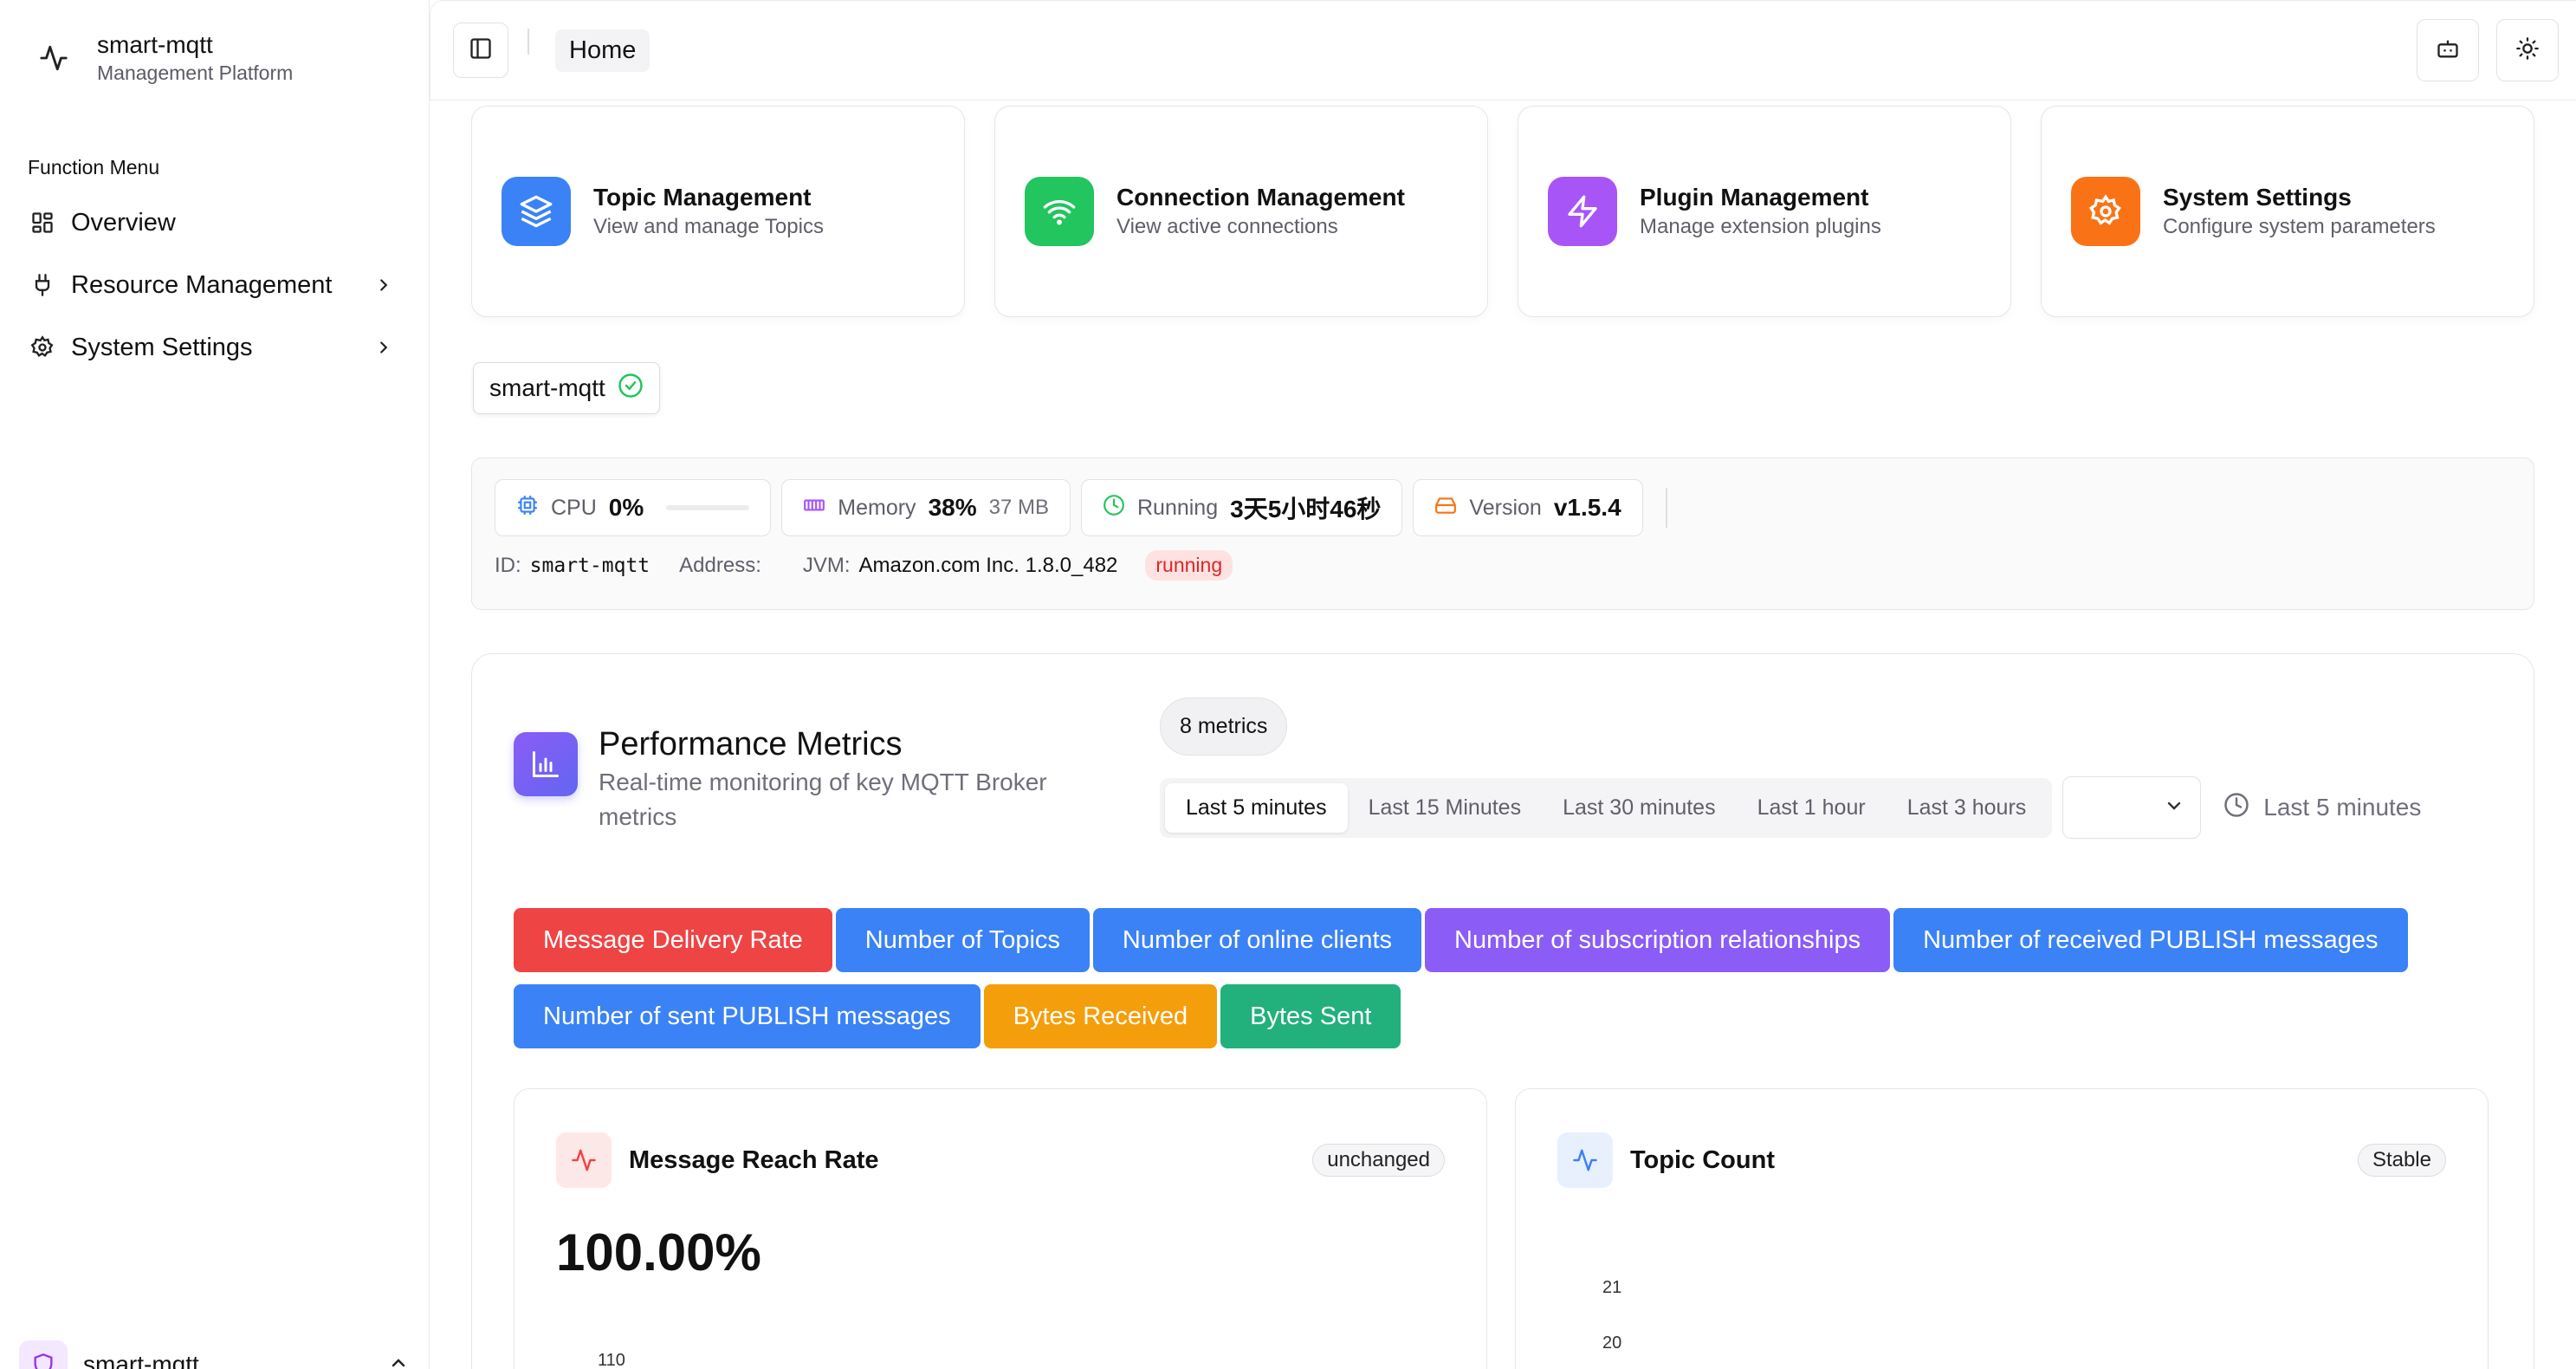 The image size is (2576, 1369). I want to click on range-last-5-minutes: Last 5 minutes, so click(1256, 807).